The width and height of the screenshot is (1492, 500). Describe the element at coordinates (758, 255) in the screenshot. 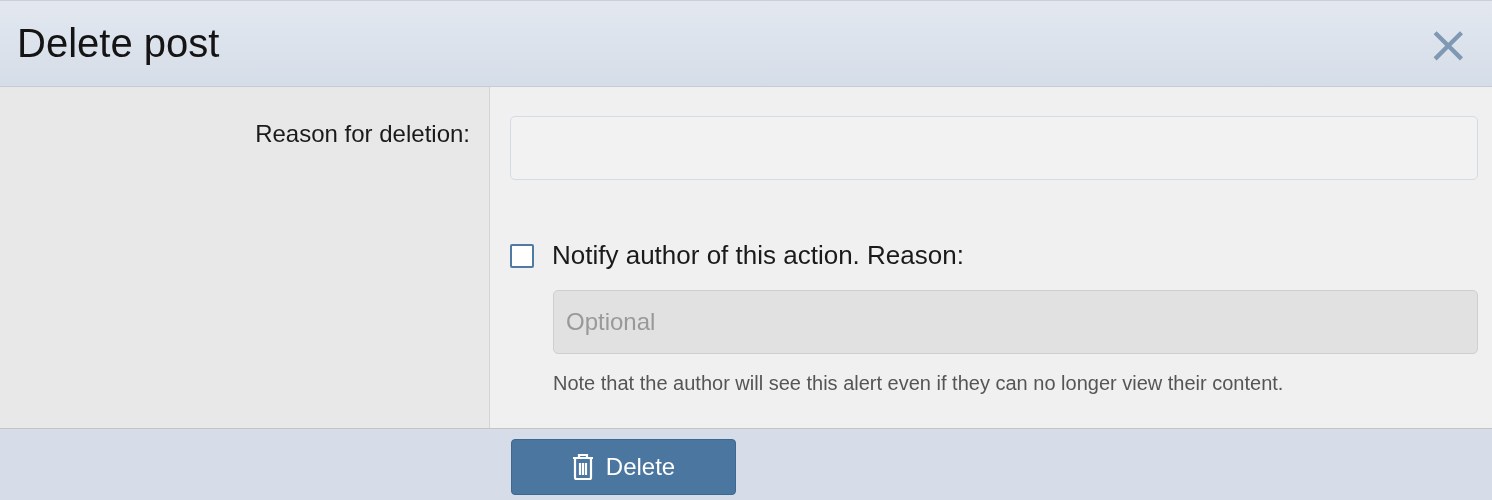

I see `checkbox-label: Notify author of this action. Reason:` at that location.